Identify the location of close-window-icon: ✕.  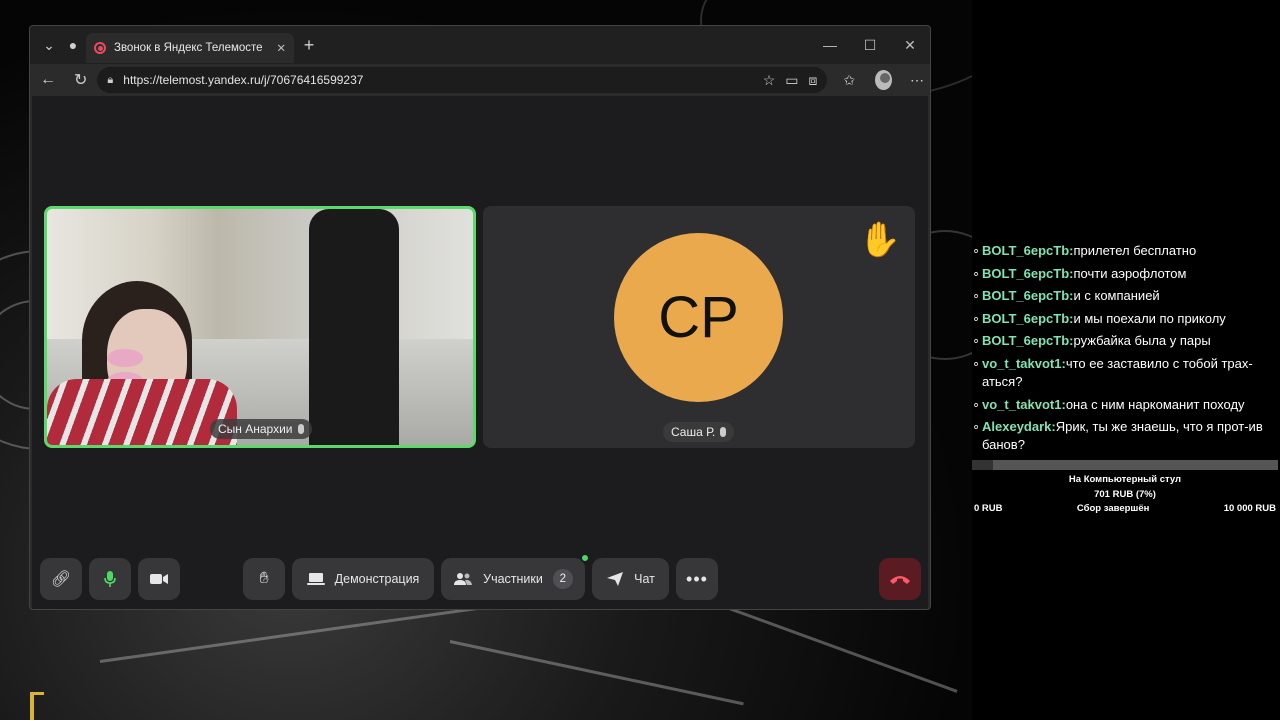
(910, 45).